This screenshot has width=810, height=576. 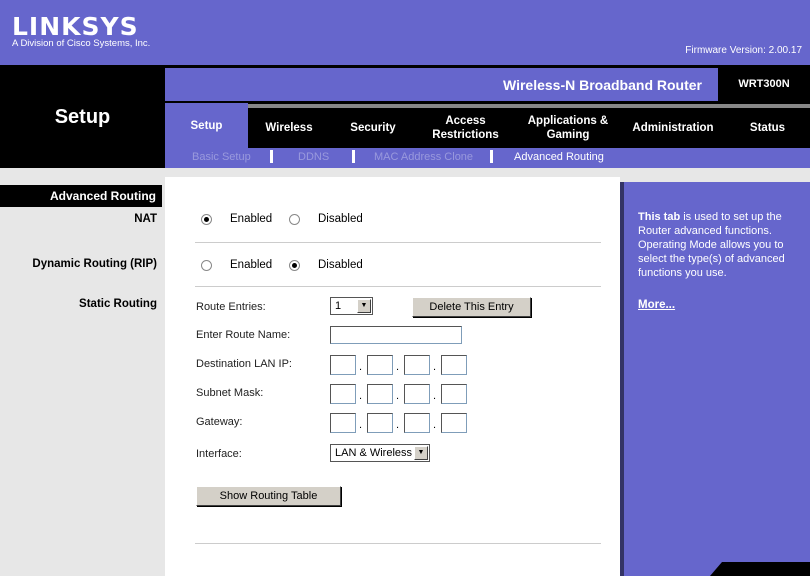 What do you see at coordinates (268, 496) in the screenshot?
I see `show-routing-table-button: Show Routing Table` at bounding box center [268, 496].